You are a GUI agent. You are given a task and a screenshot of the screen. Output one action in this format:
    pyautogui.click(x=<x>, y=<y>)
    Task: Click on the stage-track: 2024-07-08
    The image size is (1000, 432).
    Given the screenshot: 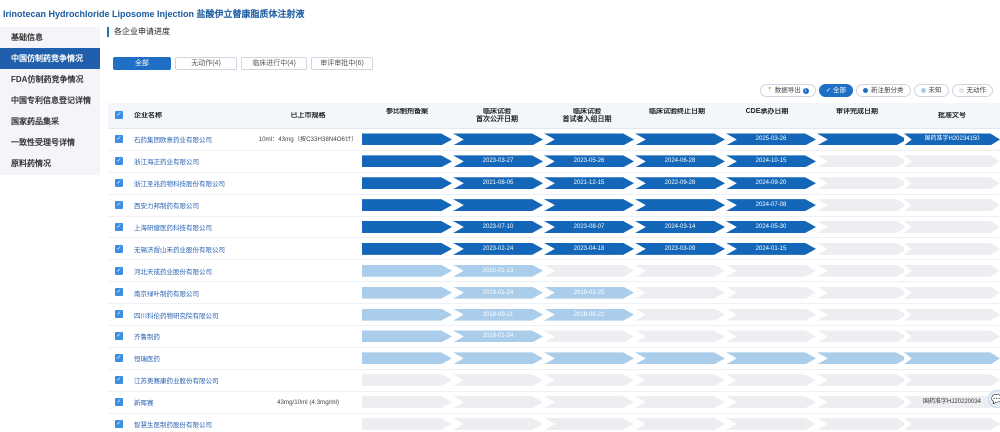 What is the action you would take?
    pyautogui.click(x=633, y=205)
    